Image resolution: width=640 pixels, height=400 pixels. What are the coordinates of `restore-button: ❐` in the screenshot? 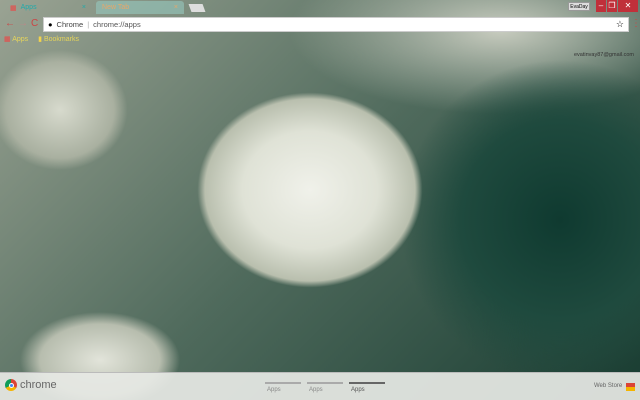 It's located at (612, 6).